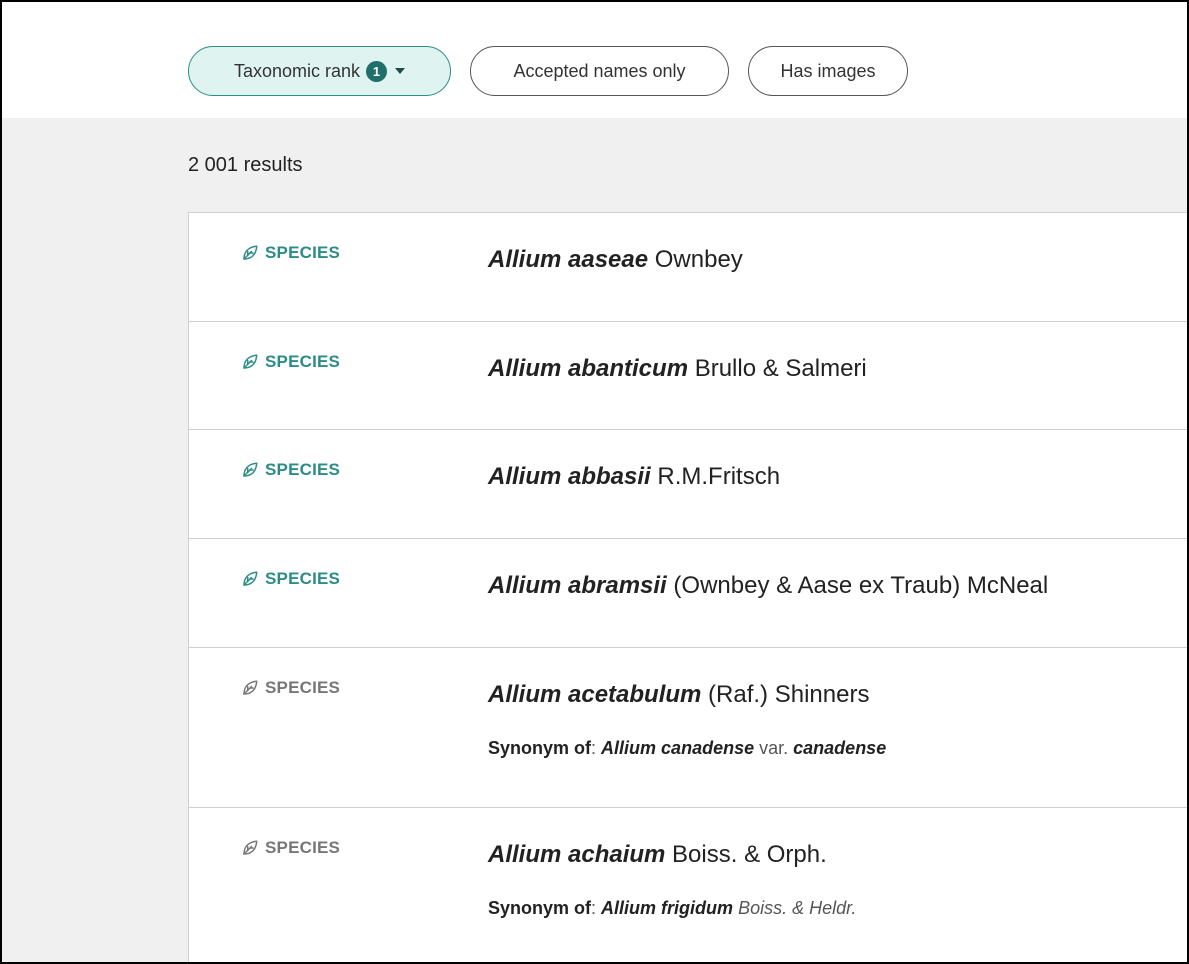  Describe the element at coordinates (797, 908) in the screenshot. I see `accepted-name-author: Boiss. & Heldr.` at that location.